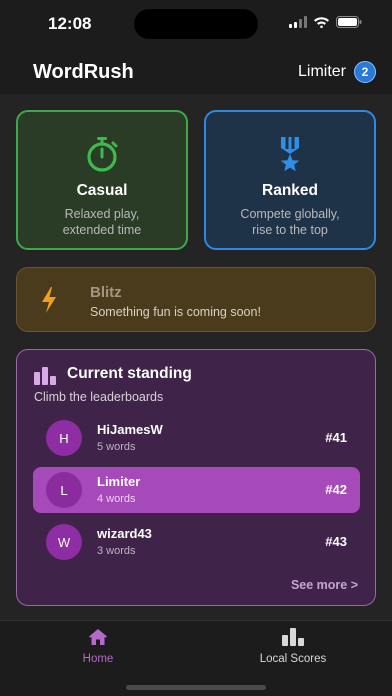  What do you see at coordinates (116, 499) in the screenshot?
I see `word-count: 4 words` at bounding box center [116, 499].